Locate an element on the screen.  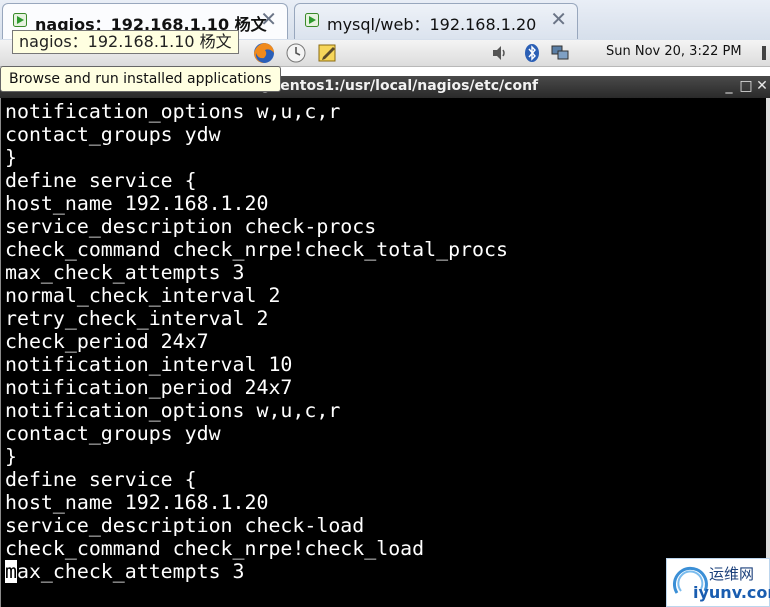
tab-mysql-web-title: mysql/web：192.168.1.20 is located at coordinates (432, 24).